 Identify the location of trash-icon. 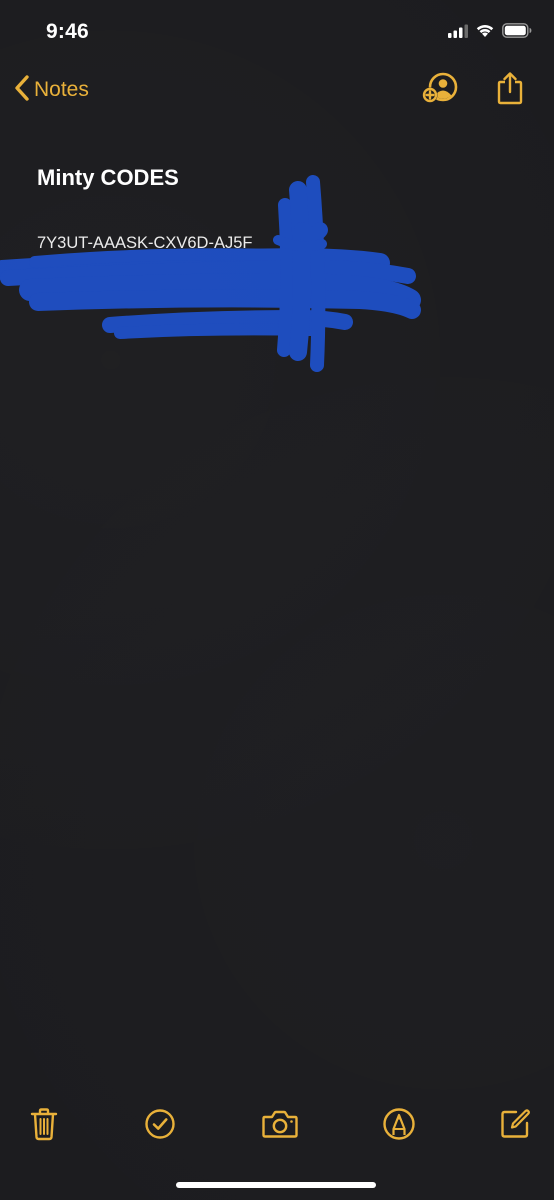
(44, 1126).